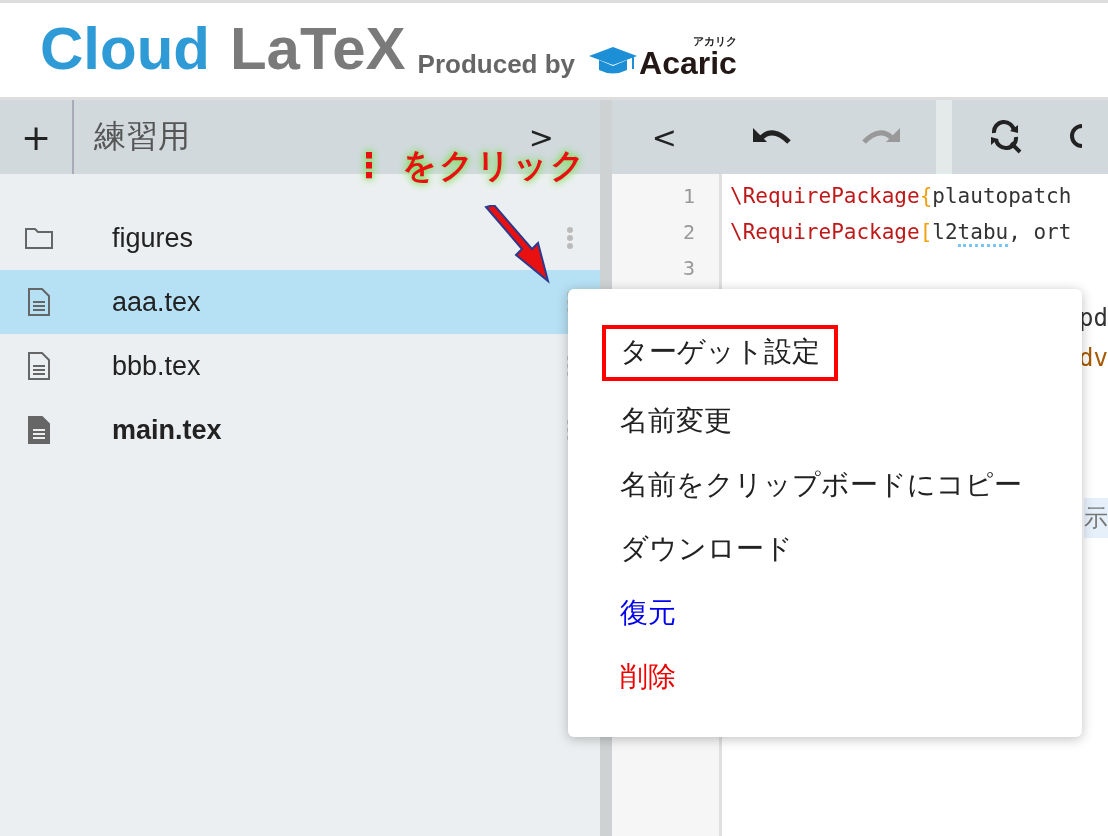 This screenshot has height=836, width=1108. Describe the element at coordinates (157, 302) in the screenshot. I see `file-name: aaa.tex` at that location.